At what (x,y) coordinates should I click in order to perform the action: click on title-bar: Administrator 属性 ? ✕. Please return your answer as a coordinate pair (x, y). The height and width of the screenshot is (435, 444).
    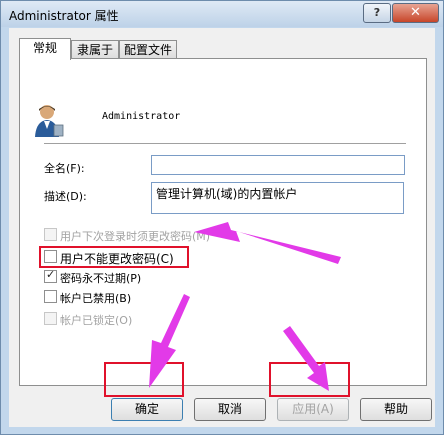
    Looking at the image, I should click on (222, 14).